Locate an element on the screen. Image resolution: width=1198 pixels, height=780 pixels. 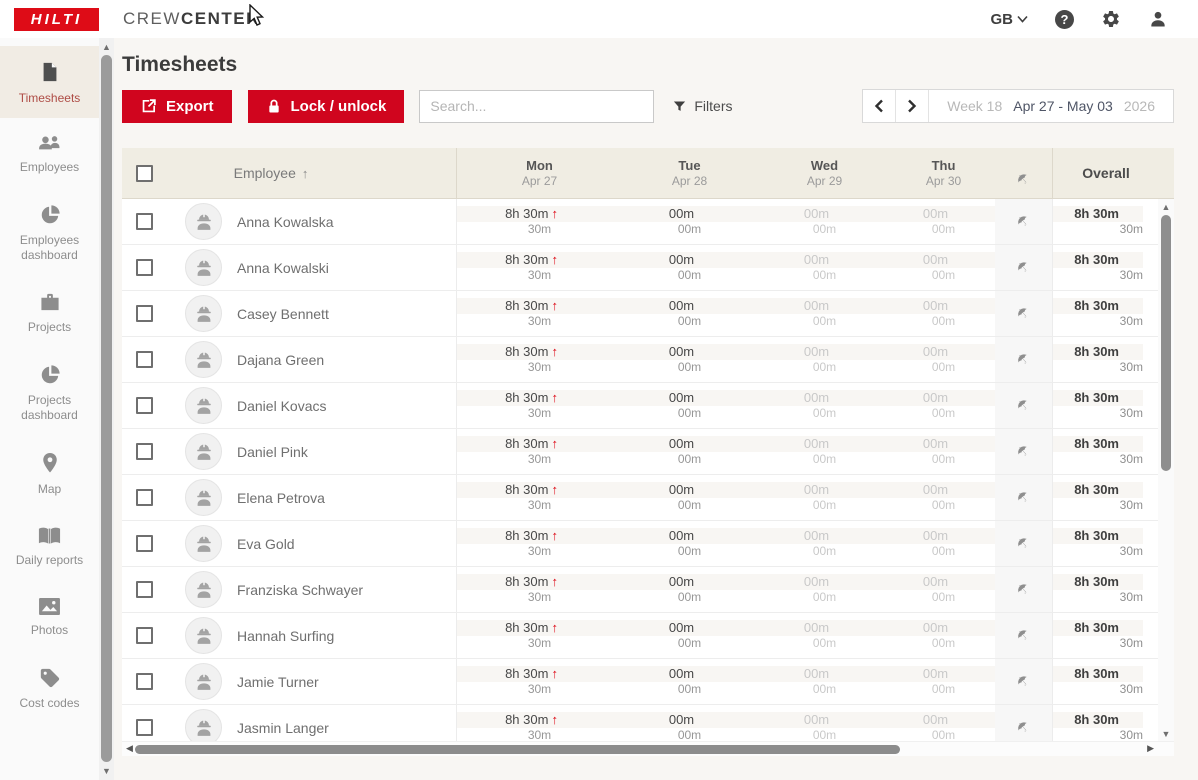
select-all-checkbox is located at coordinates (144, 173).